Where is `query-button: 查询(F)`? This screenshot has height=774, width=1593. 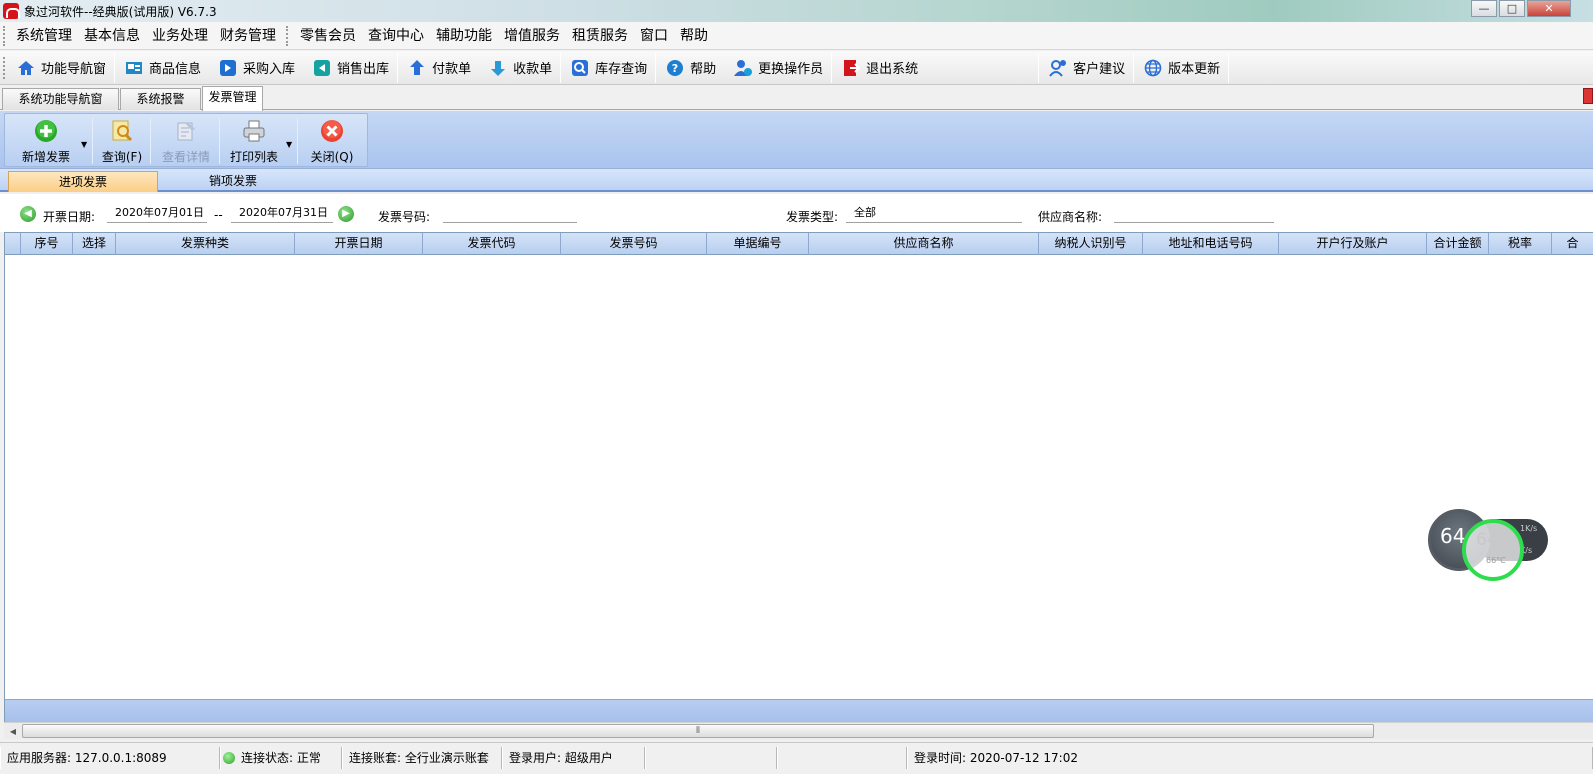 query-button: 查询(F) is located at coordinates (122, 142).